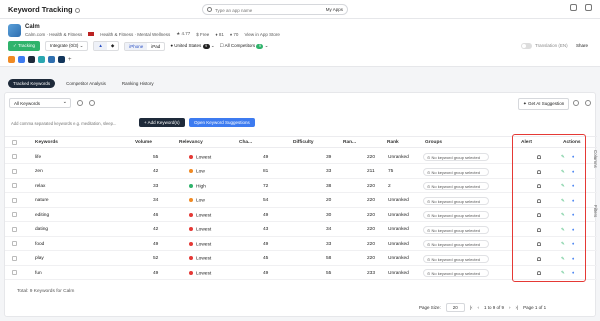 The image size is (600, 321). What do you see at coordinates (192, 46) in the screenshot?
I see `country-select: ● United States 9 ⌄` at bounding box center [192, 46].